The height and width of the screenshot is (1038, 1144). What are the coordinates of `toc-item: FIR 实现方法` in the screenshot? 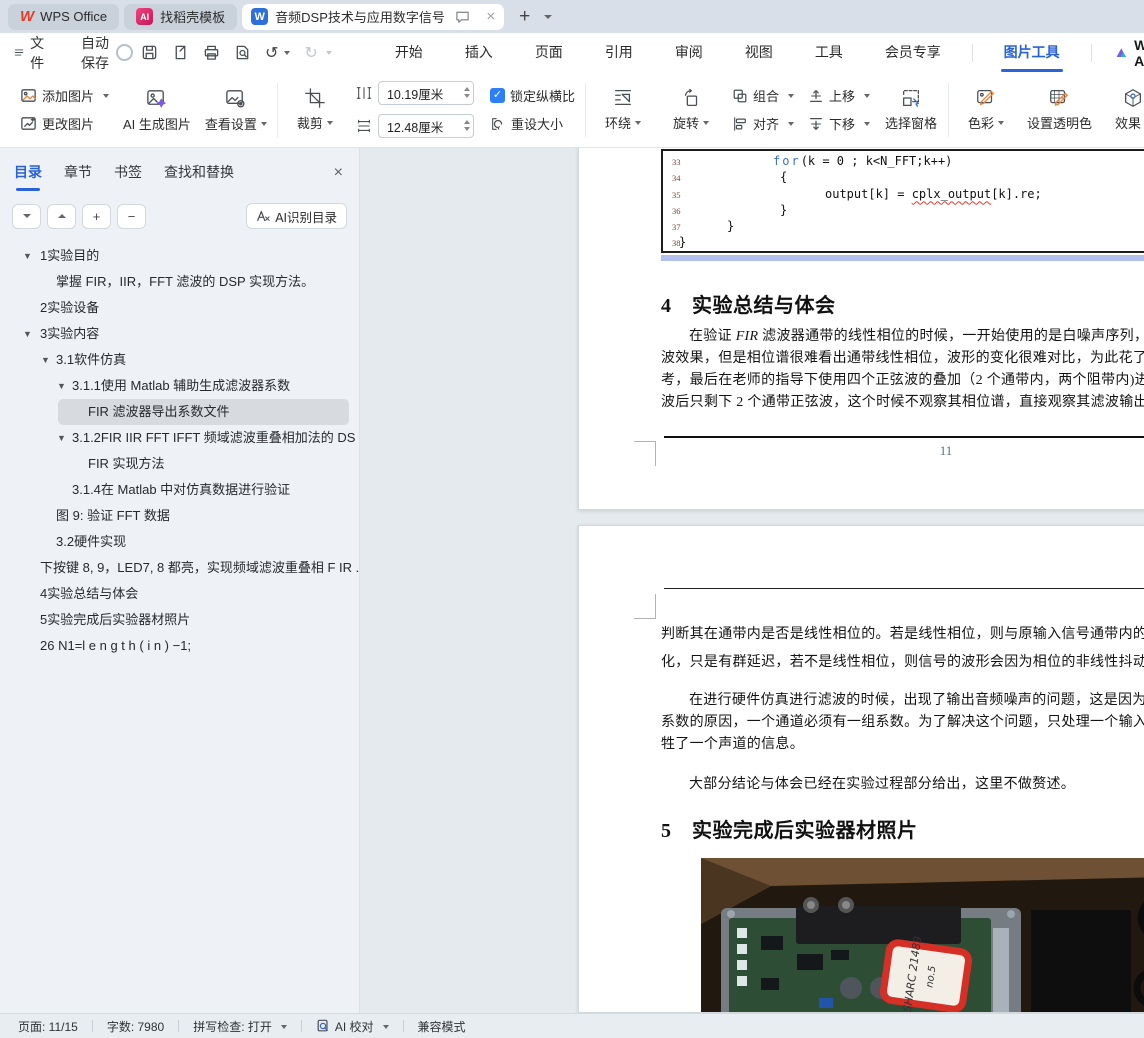 It's located at (179, 464).